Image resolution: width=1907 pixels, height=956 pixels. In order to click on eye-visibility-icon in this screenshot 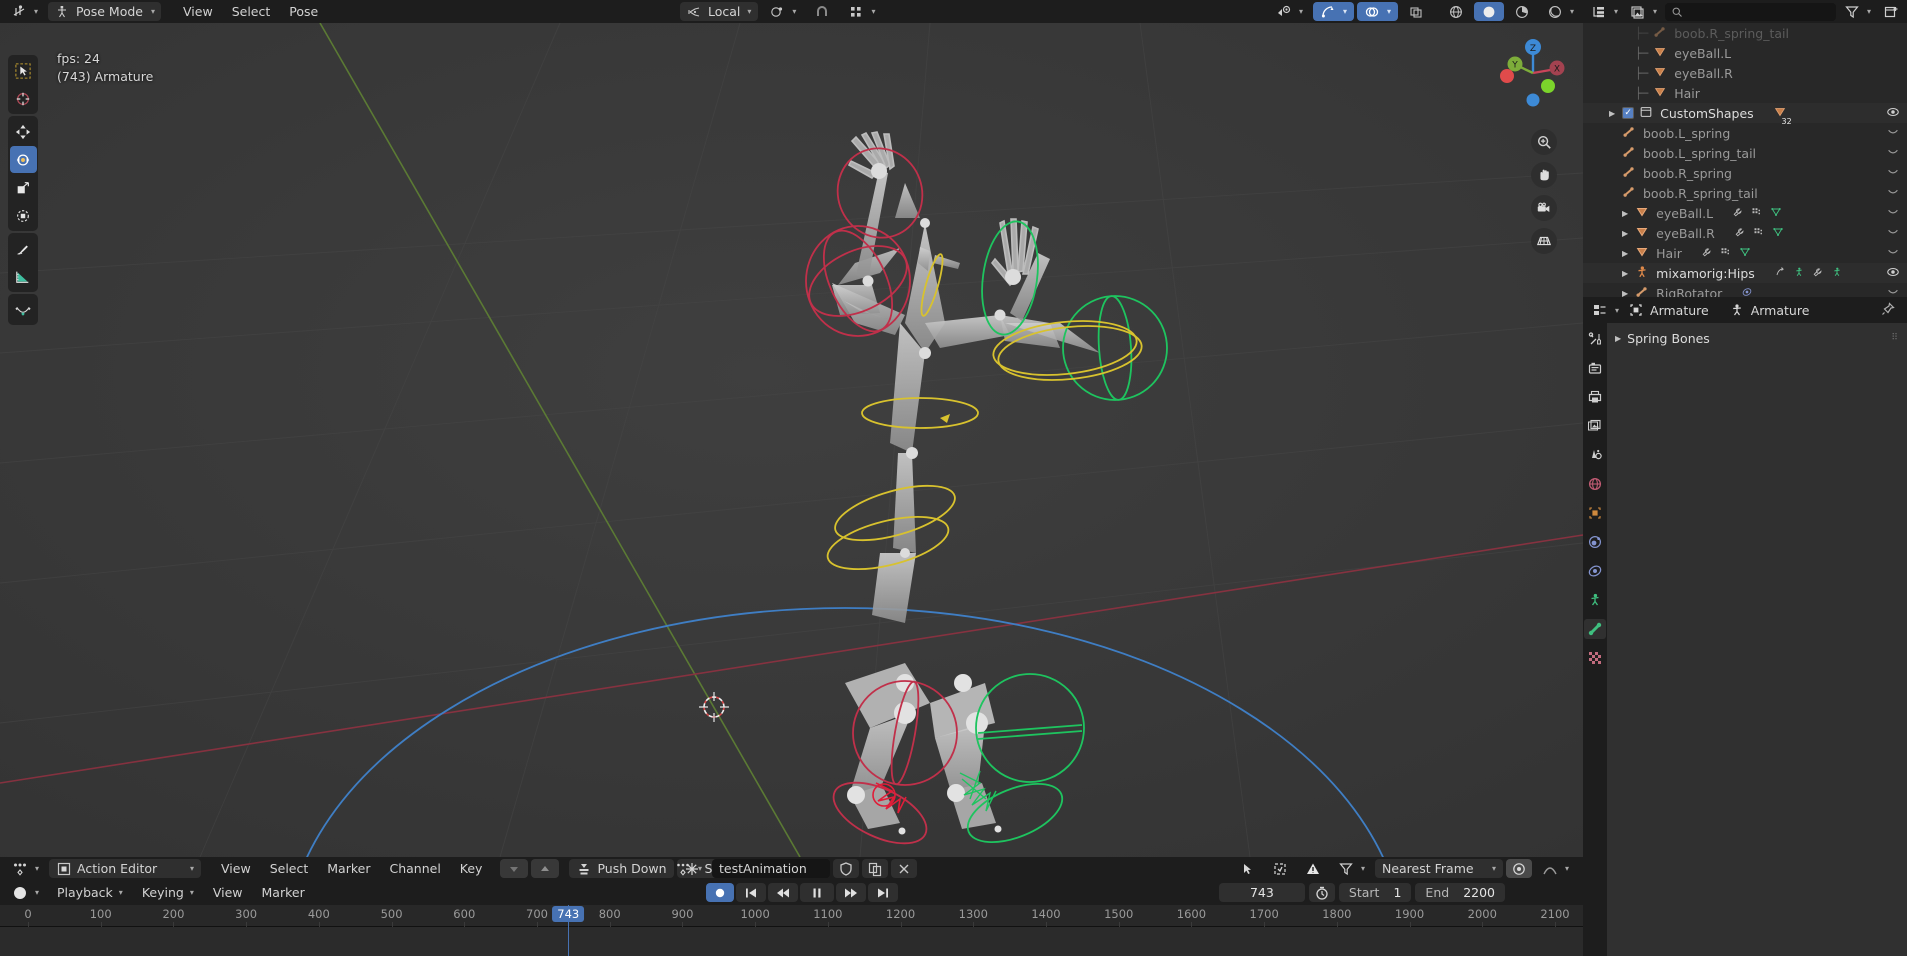, I will do `click(1893, 113)`.